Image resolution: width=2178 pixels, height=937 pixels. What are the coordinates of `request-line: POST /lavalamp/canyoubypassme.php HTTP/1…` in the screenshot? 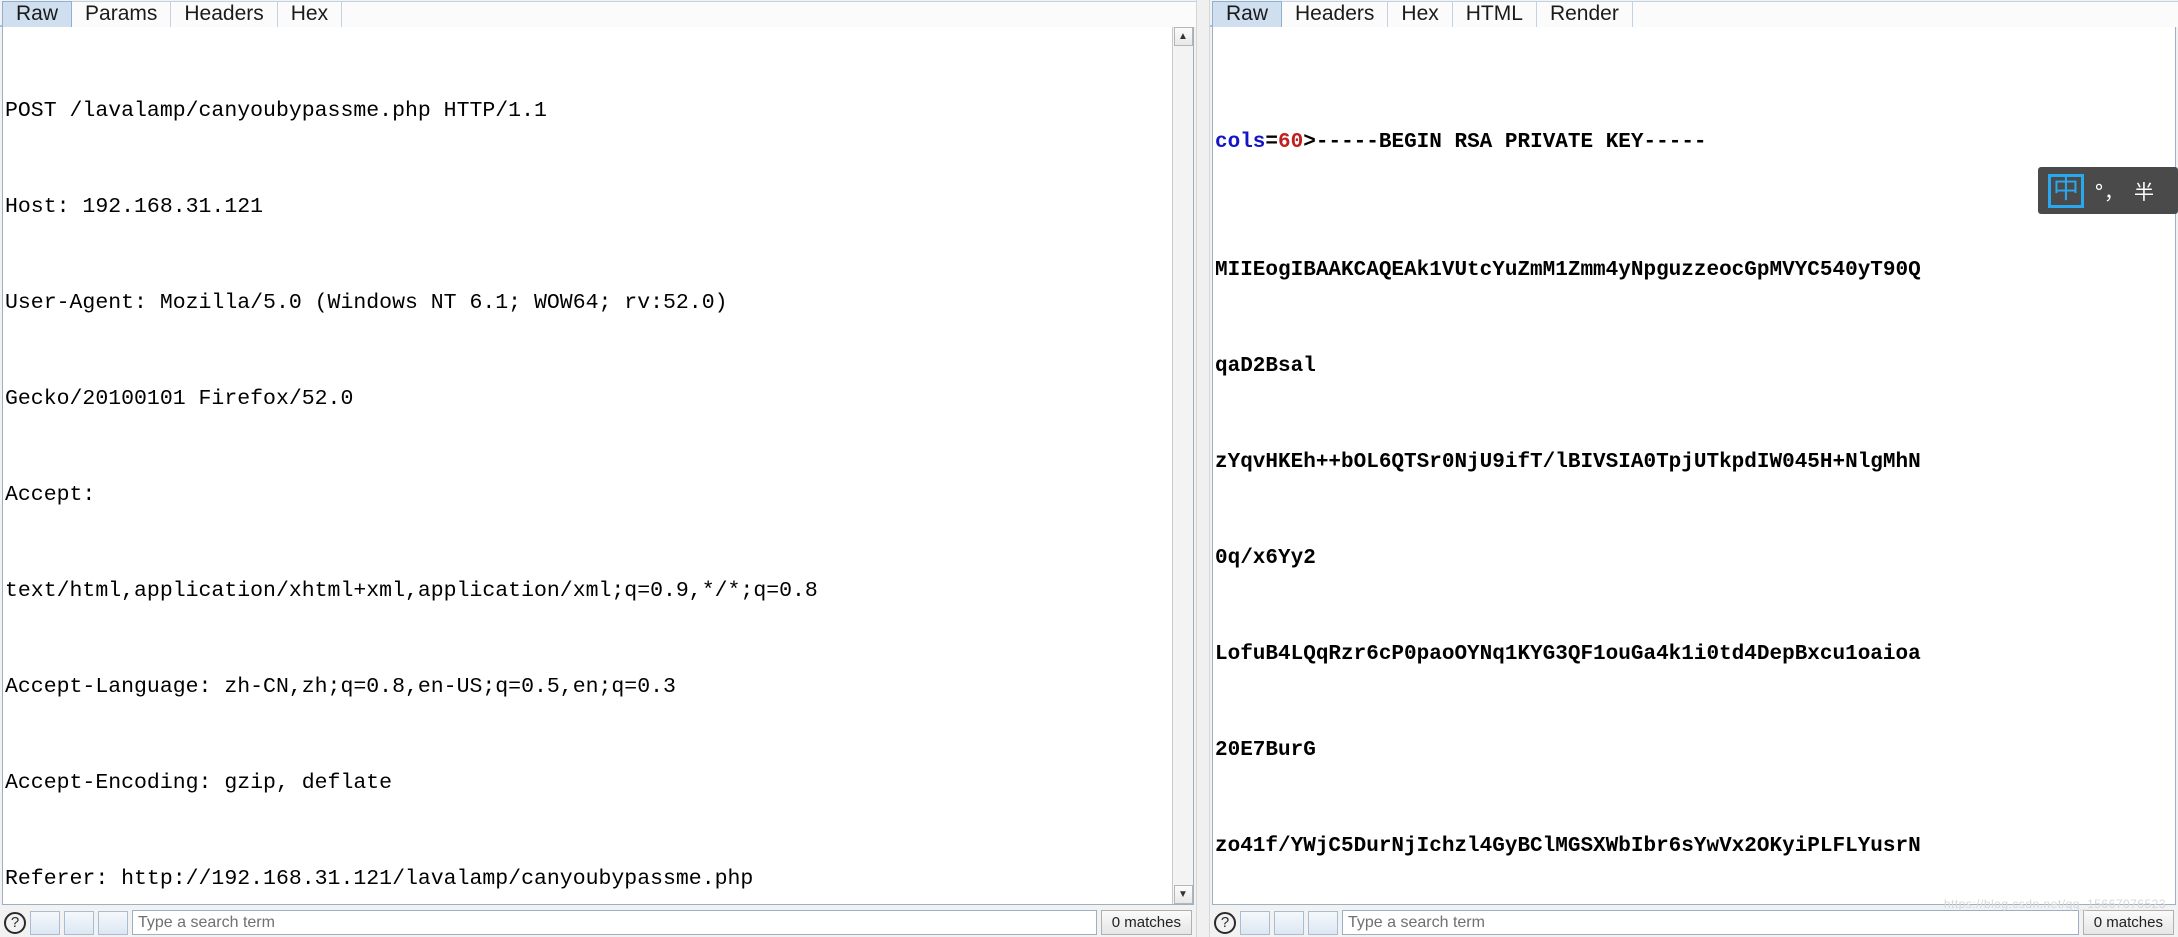 It's located at (276, 111).